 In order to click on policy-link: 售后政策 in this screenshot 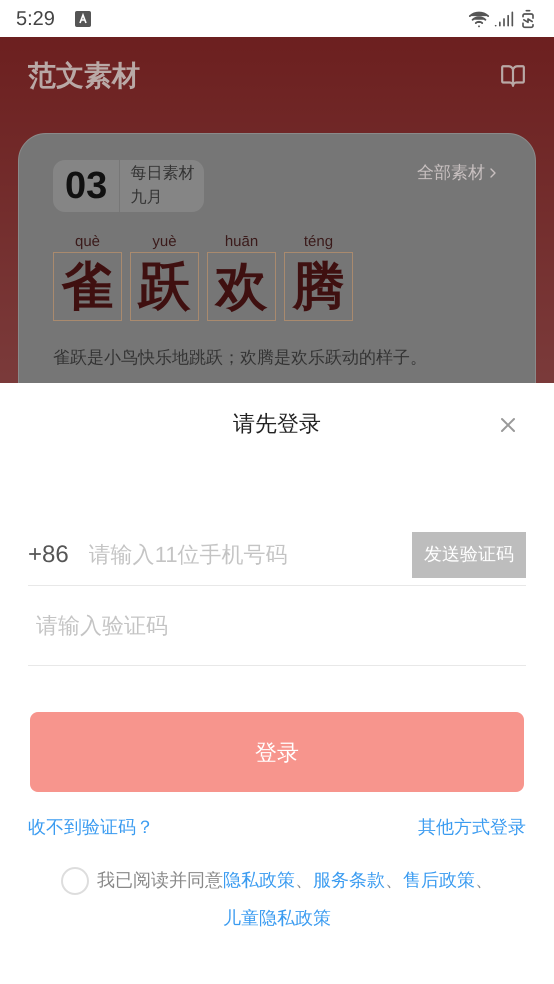, I will do `click(439, 880)`.